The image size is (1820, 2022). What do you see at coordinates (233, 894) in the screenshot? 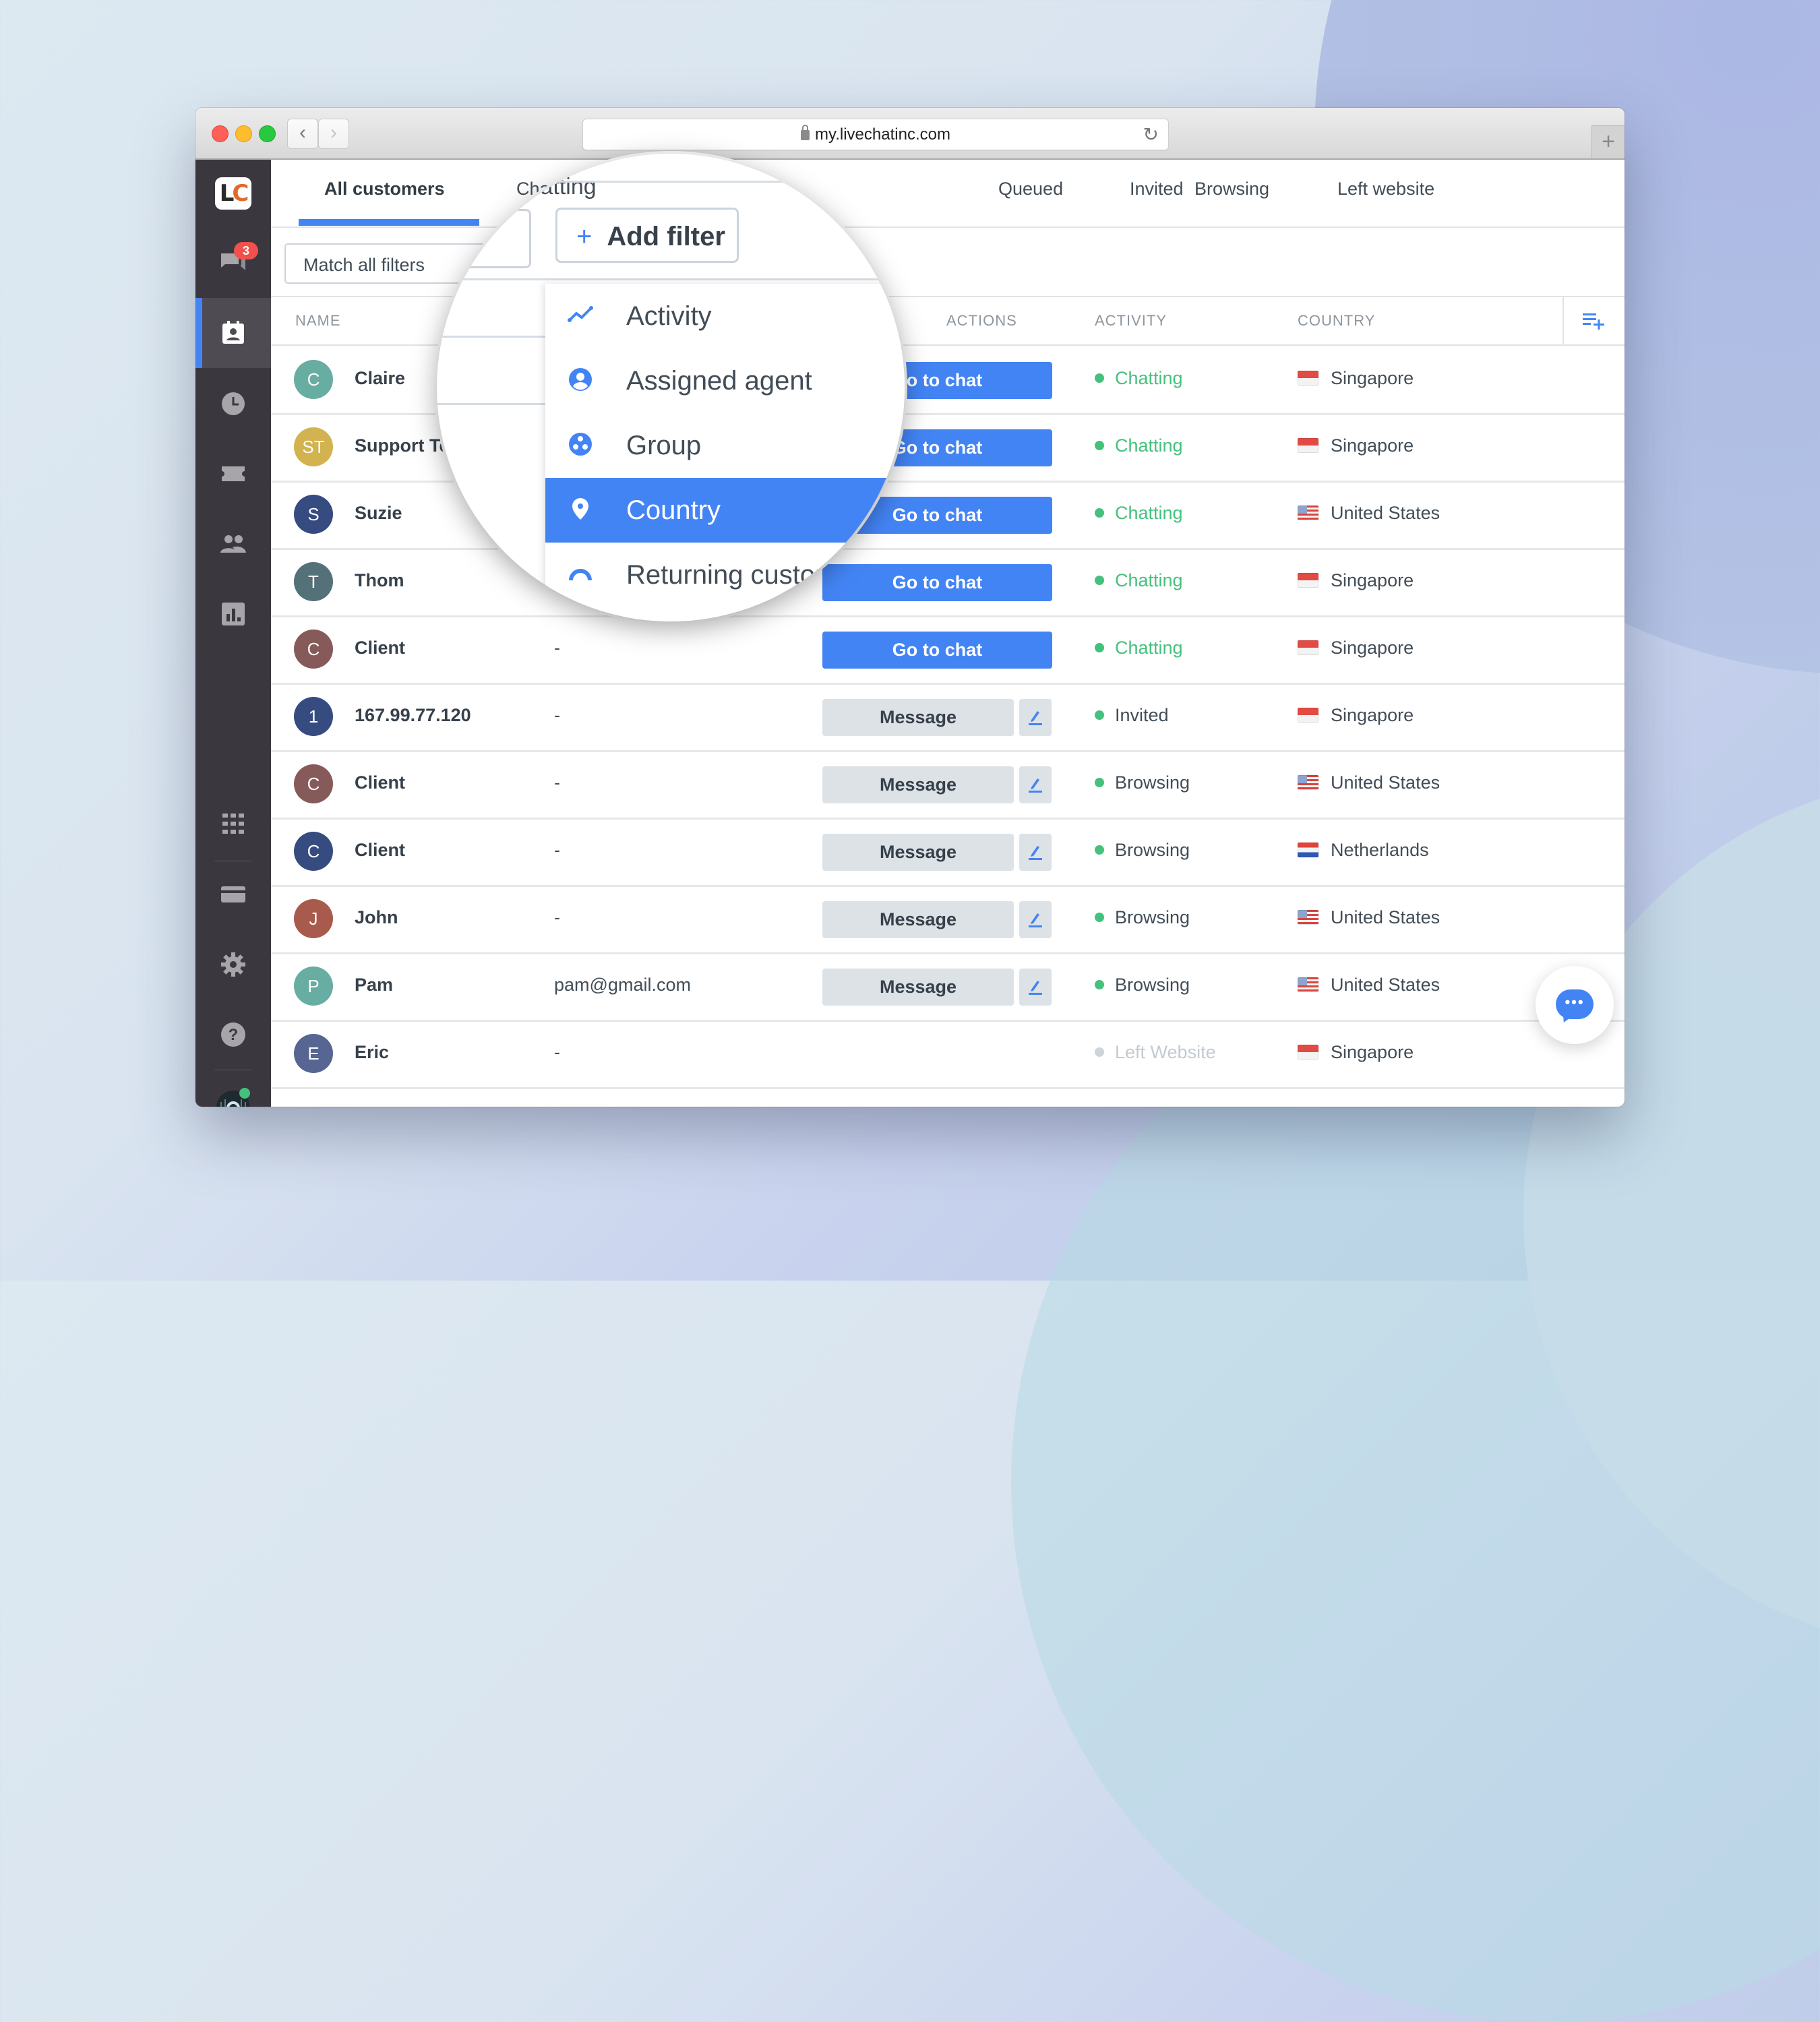
I see `sidebar-item-billing` at bounding box center [233, 894].